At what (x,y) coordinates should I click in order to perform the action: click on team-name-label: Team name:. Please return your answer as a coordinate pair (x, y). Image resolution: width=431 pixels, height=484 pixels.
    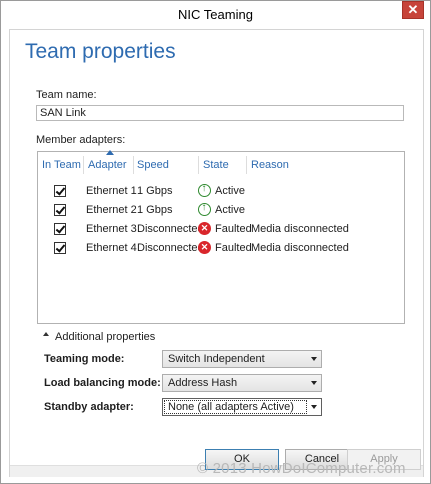
    Looking at the image, I should click on (66, 95).